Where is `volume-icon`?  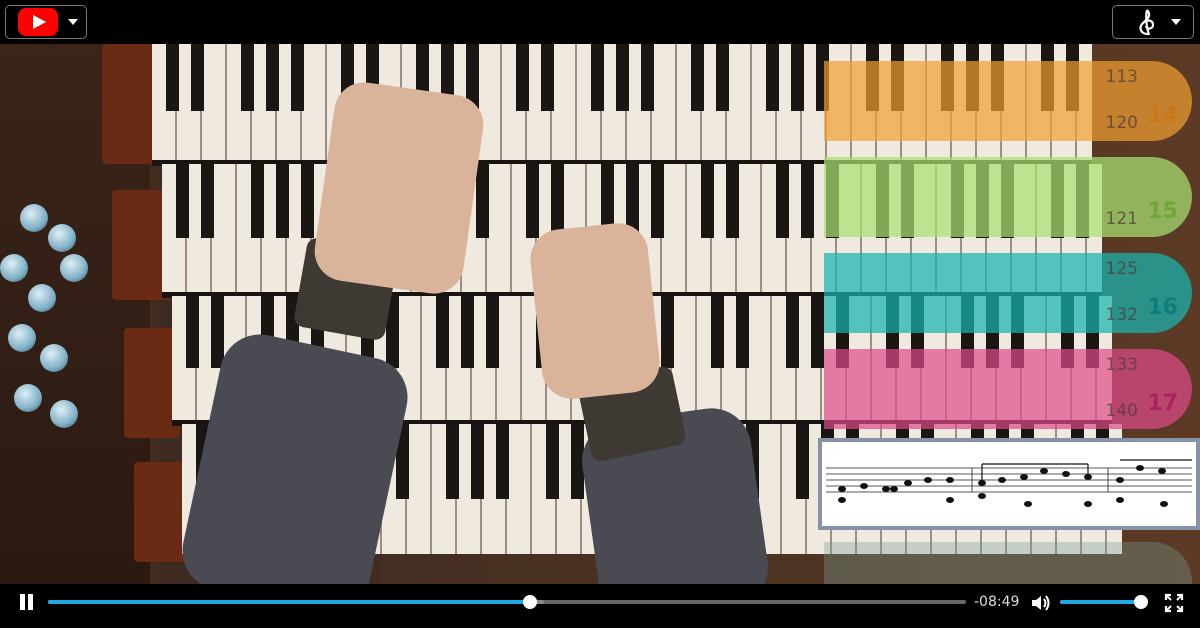 volume-icon is located at coordinates (1041, 603).